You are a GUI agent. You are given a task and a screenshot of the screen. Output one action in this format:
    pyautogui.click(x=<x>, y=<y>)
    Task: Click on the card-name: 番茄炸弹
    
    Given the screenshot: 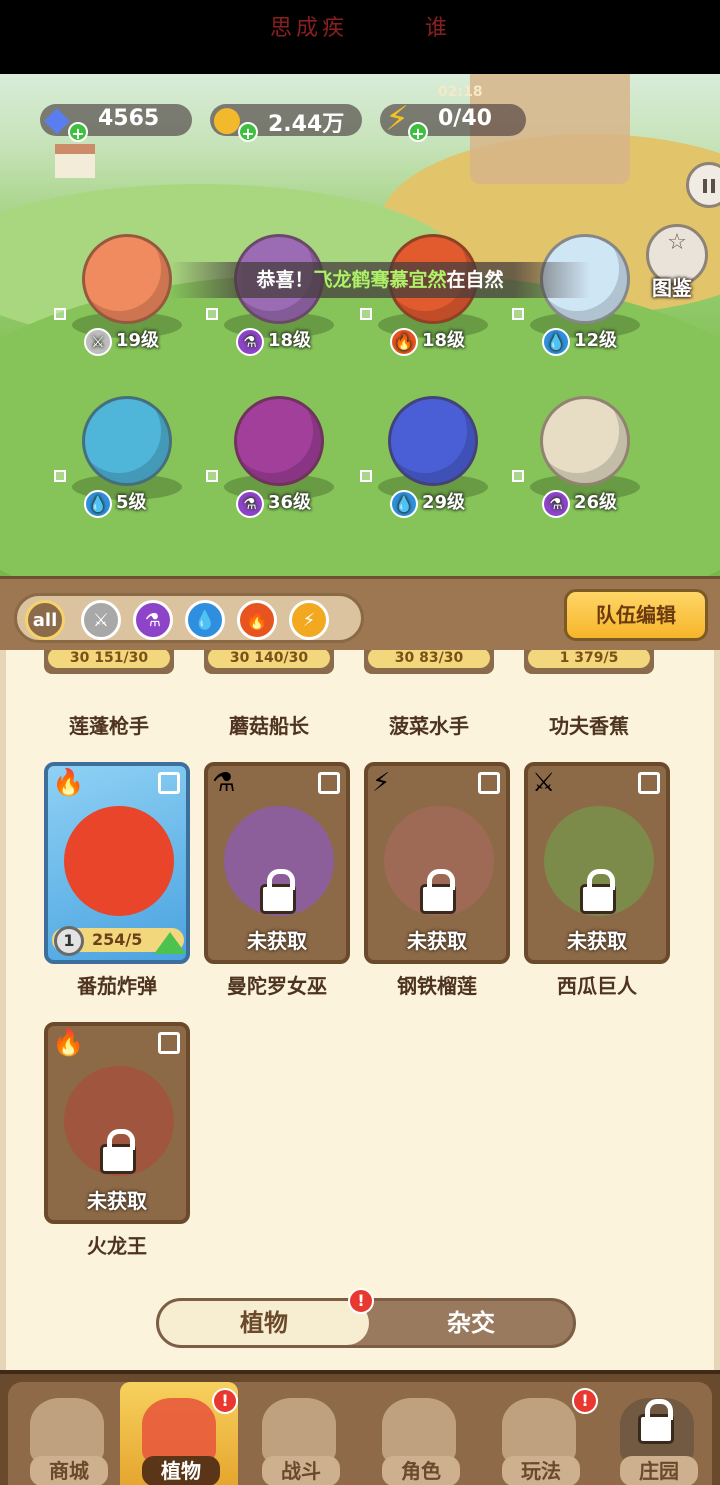 What is the action you would take?
    pyautogui.click(x=117, y=986)
    